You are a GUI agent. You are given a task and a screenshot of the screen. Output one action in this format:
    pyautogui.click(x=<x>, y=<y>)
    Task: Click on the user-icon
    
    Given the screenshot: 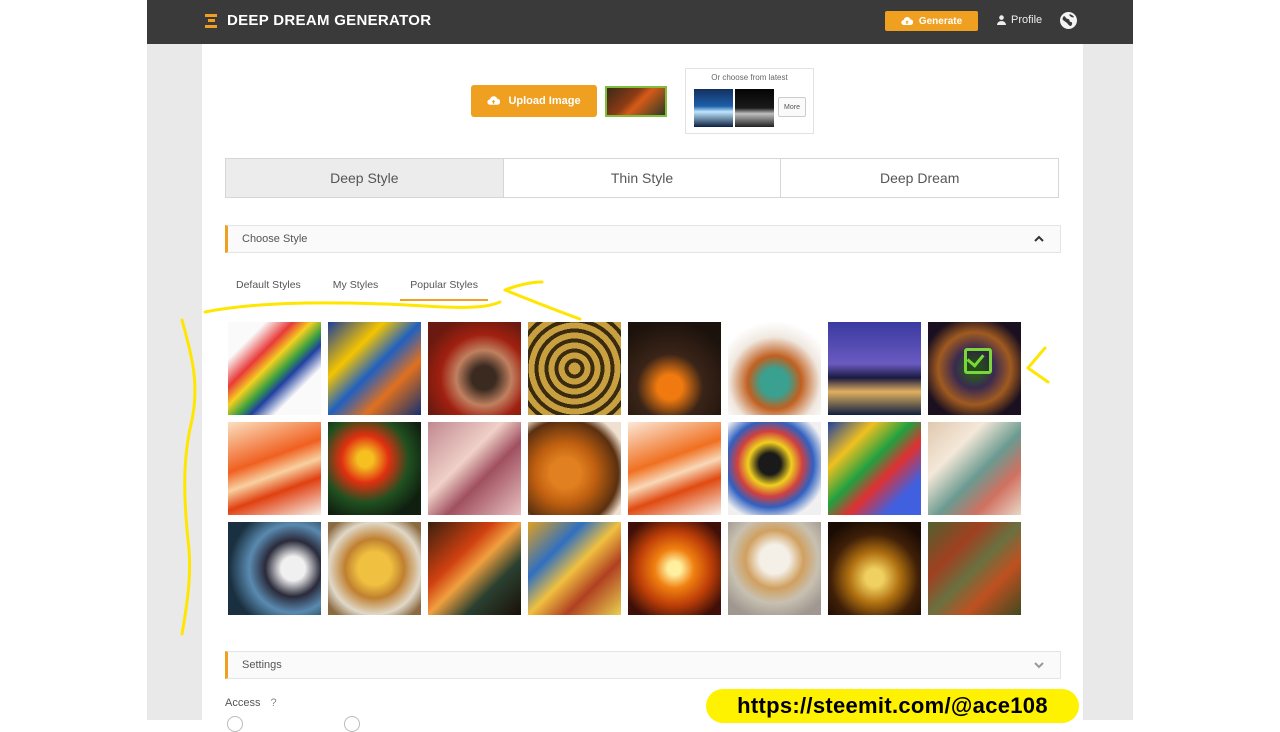 What is the action you would take?
    pyautogui.click(x=1001, y=20)
    